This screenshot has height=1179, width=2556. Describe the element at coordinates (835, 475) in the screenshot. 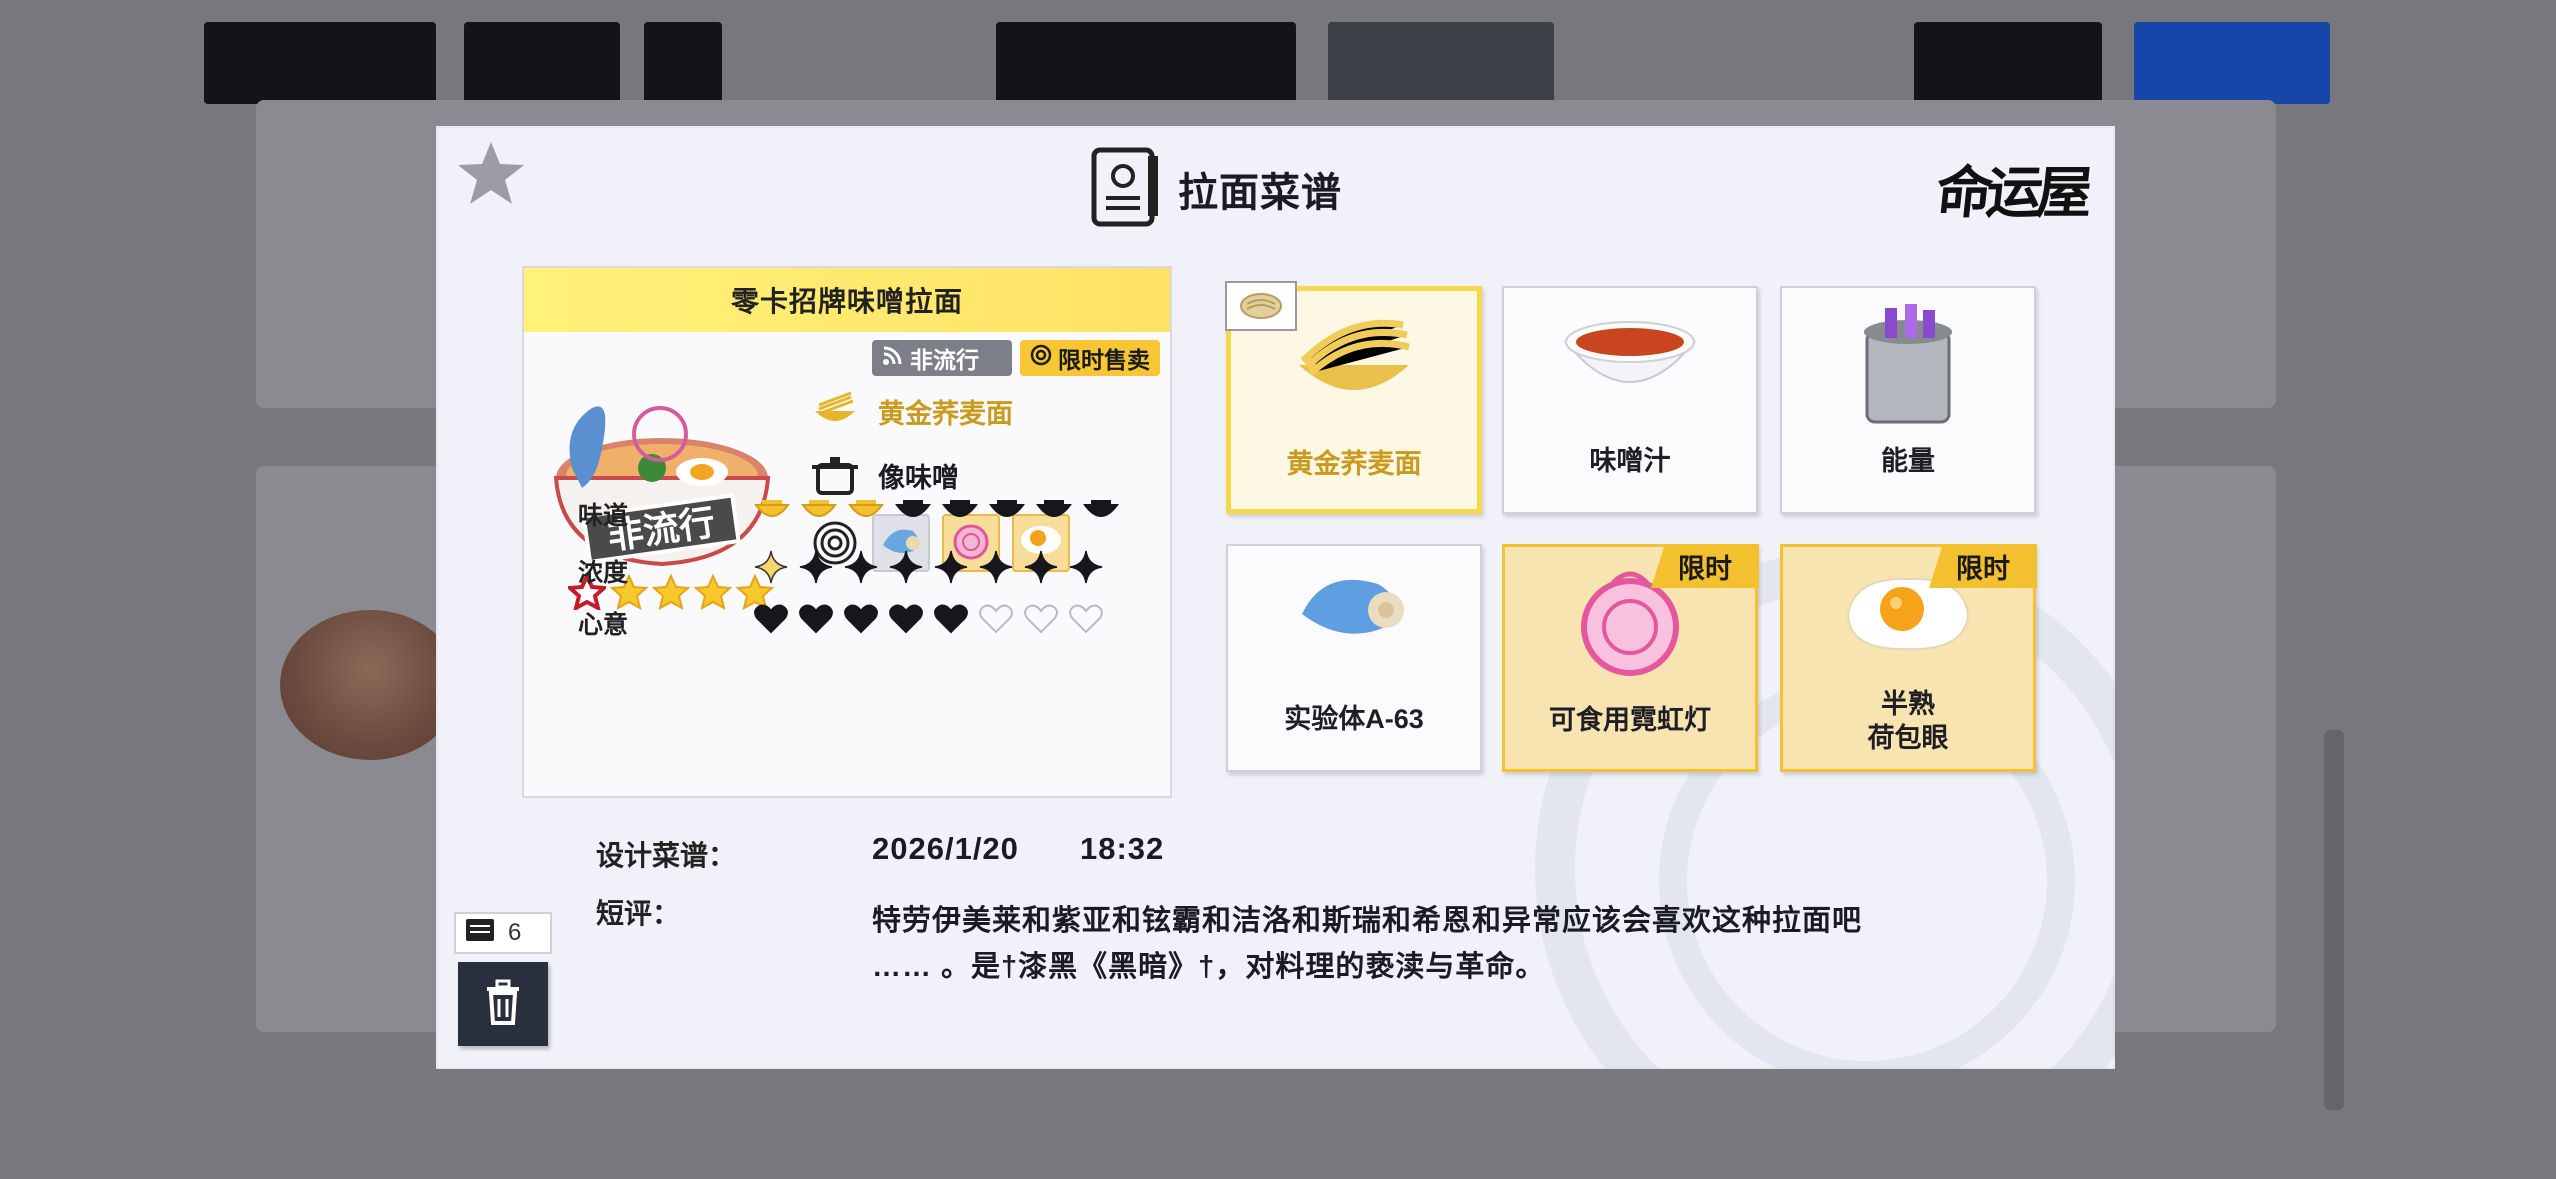

I see `pot-icon` at that location.